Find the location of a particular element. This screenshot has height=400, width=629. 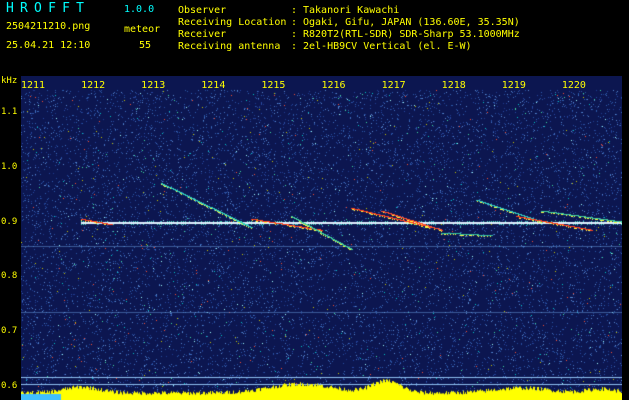

time-tick-label: 1211 is located at coordinates (33, 85).